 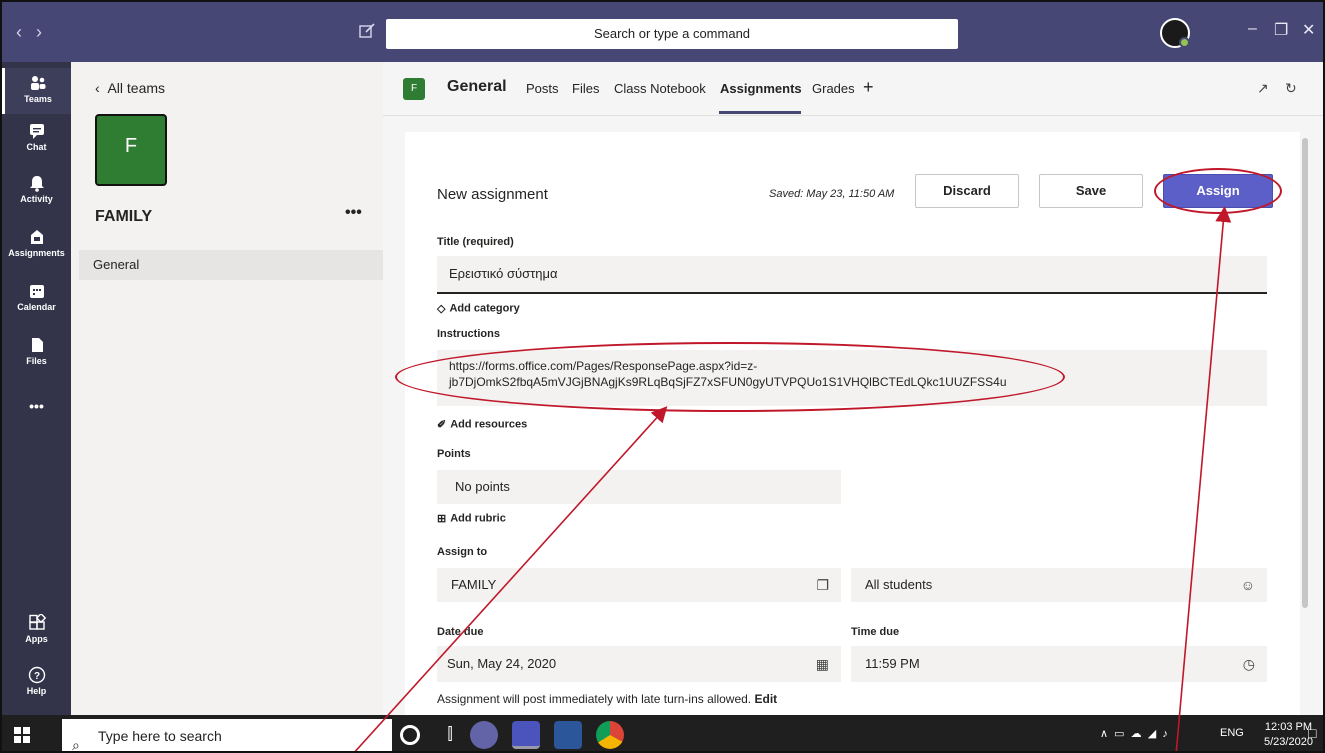 What do you see at coordinates (1184, 42) in the screenshot?
I see `presence-dot` at bounding box center [1184, 42].